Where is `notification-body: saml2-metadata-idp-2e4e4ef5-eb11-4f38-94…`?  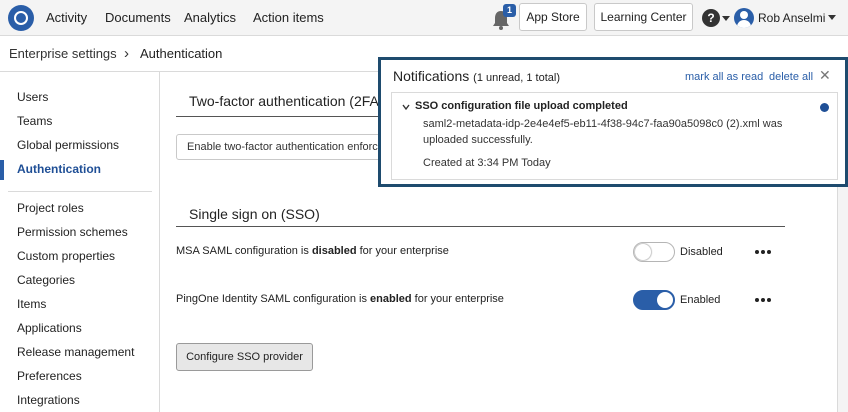
notification-body: saml2-metadata-idp-2e4e4ef5-eb11-4f38-94… is located at coordinates (603, 132).